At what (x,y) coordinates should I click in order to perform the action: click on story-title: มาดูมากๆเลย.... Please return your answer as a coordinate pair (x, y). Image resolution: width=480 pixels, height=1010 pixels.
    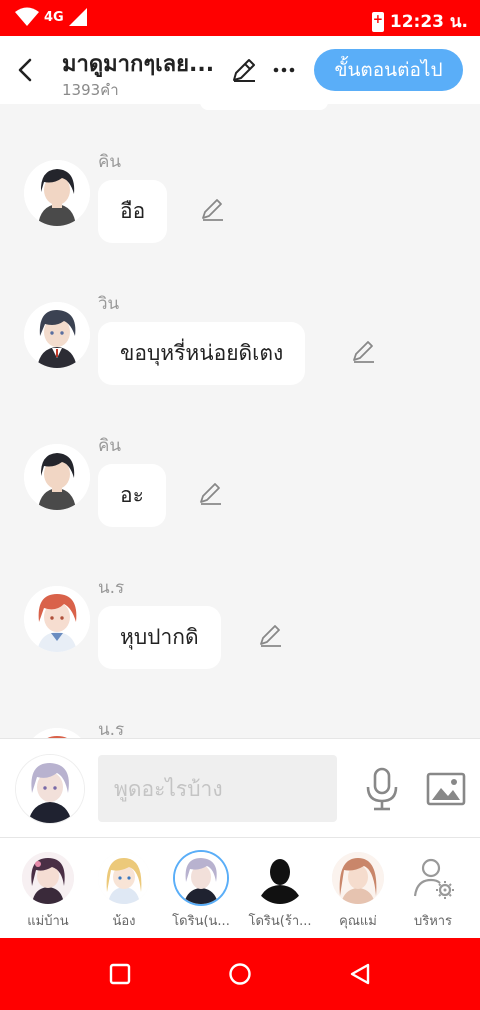
    Looking at the image, I should click on (142, 63).